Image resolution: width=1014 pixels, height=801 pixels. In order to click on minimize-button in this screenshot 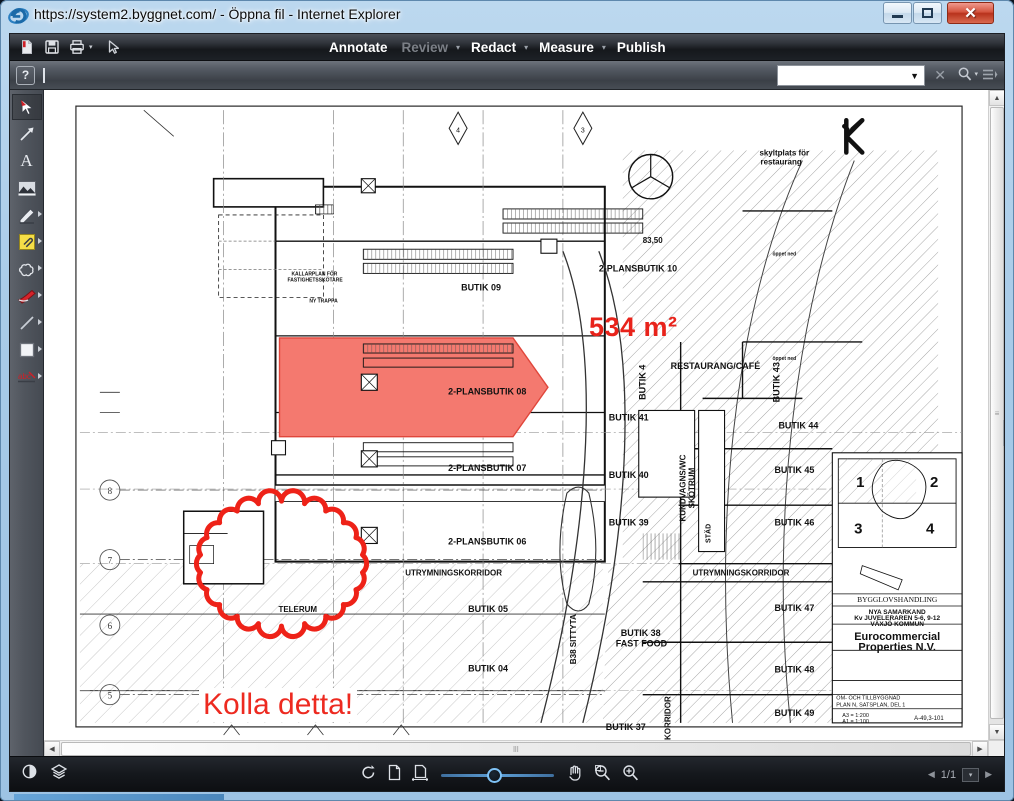, I will do `click(897, 13)`.